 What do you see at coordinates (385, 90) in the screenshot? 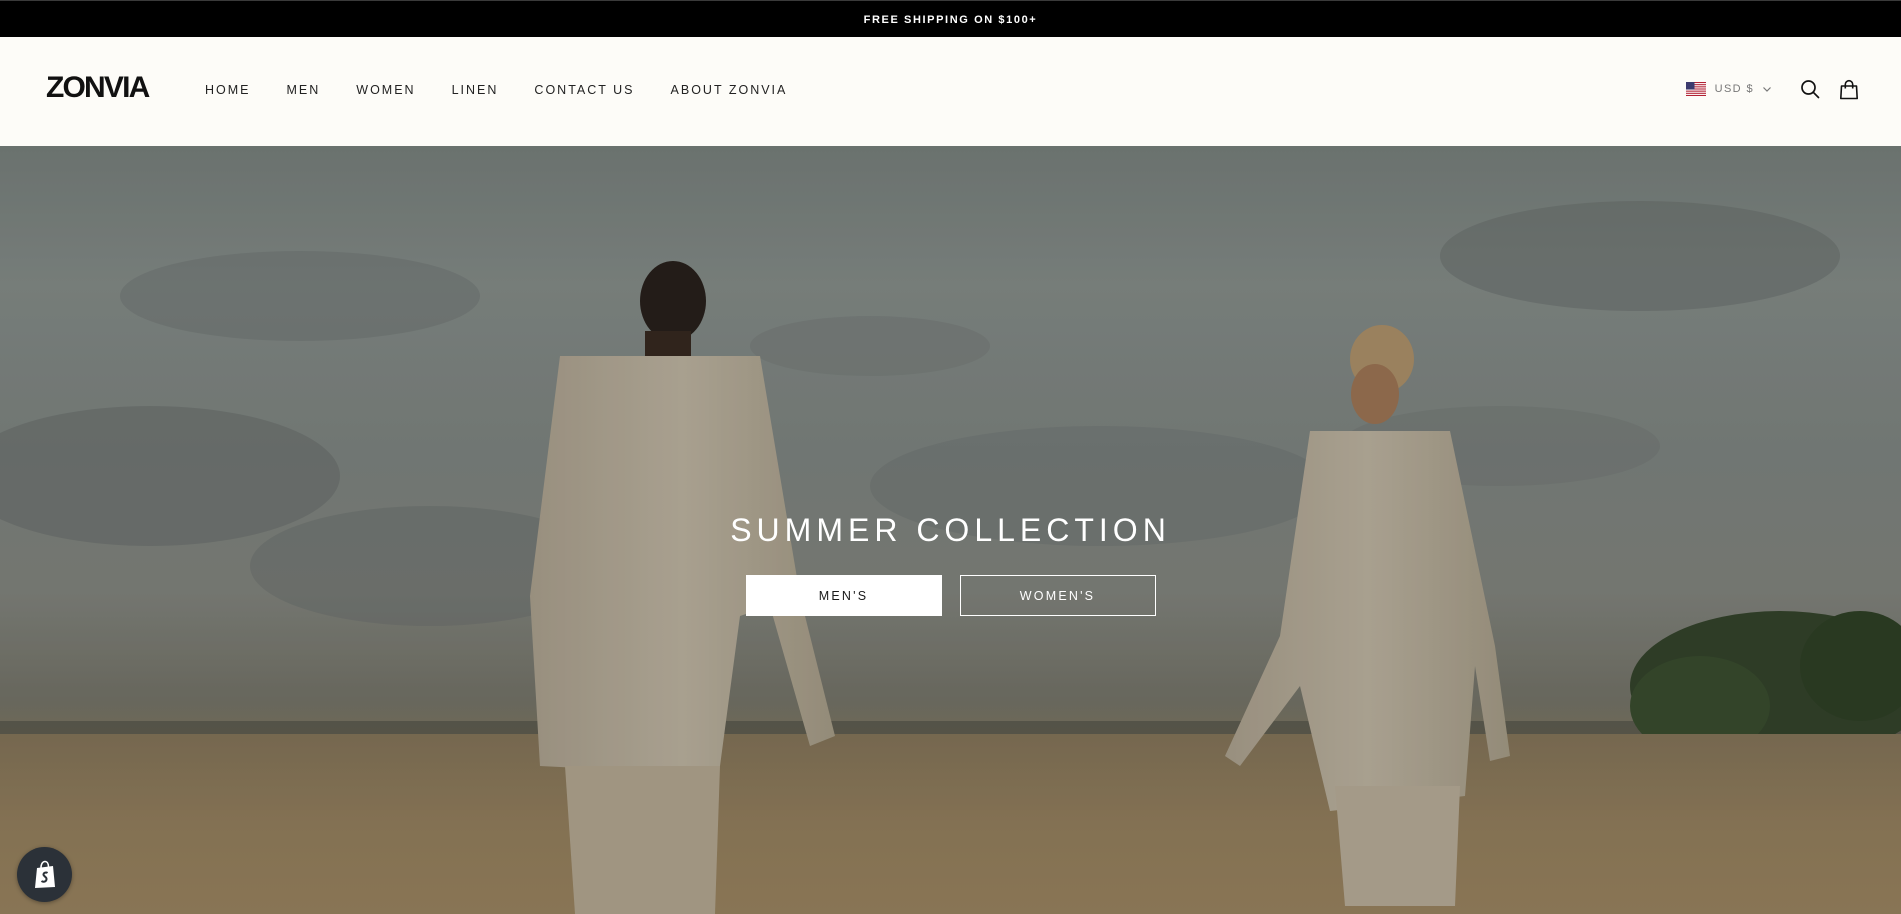
I see `nav-item-women: WOMEN` at bounding box center [385, 90].